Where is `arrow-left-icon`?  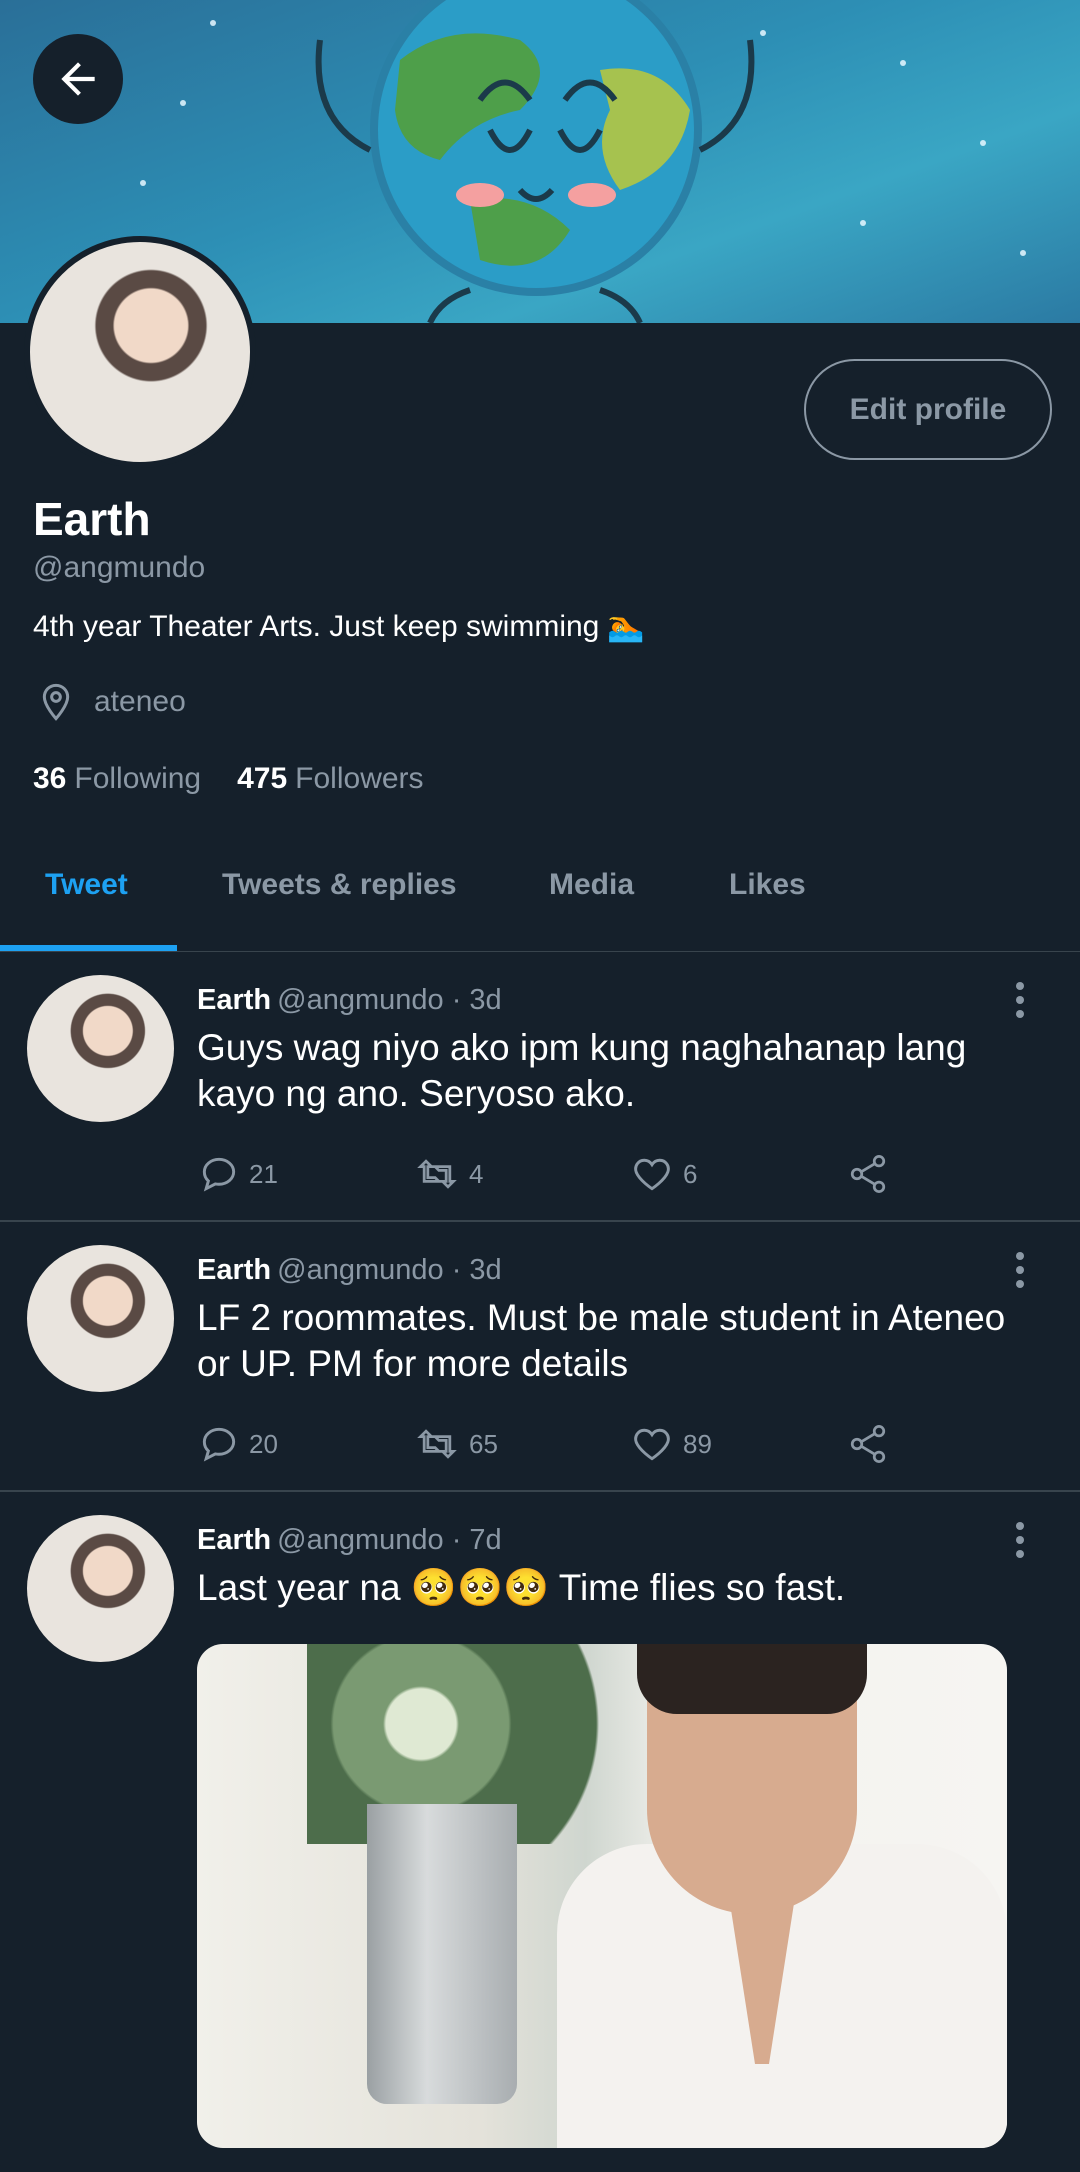 arrow-left-icon is located at coordinates (78, 79).